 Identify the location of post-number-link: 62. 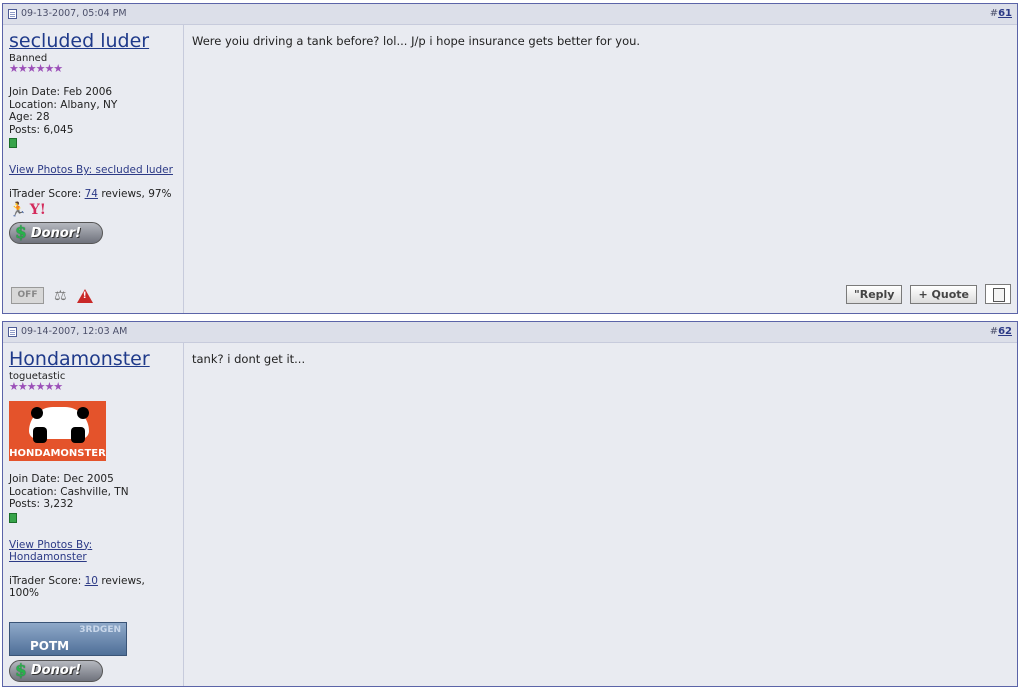
(1005, 331).